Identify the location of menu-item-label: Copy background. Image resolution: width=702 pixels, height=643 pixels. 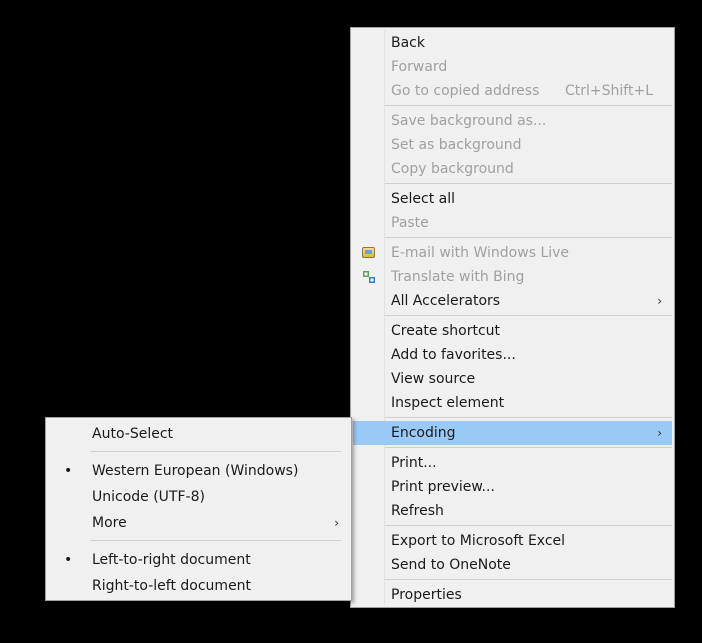
(452, 169).